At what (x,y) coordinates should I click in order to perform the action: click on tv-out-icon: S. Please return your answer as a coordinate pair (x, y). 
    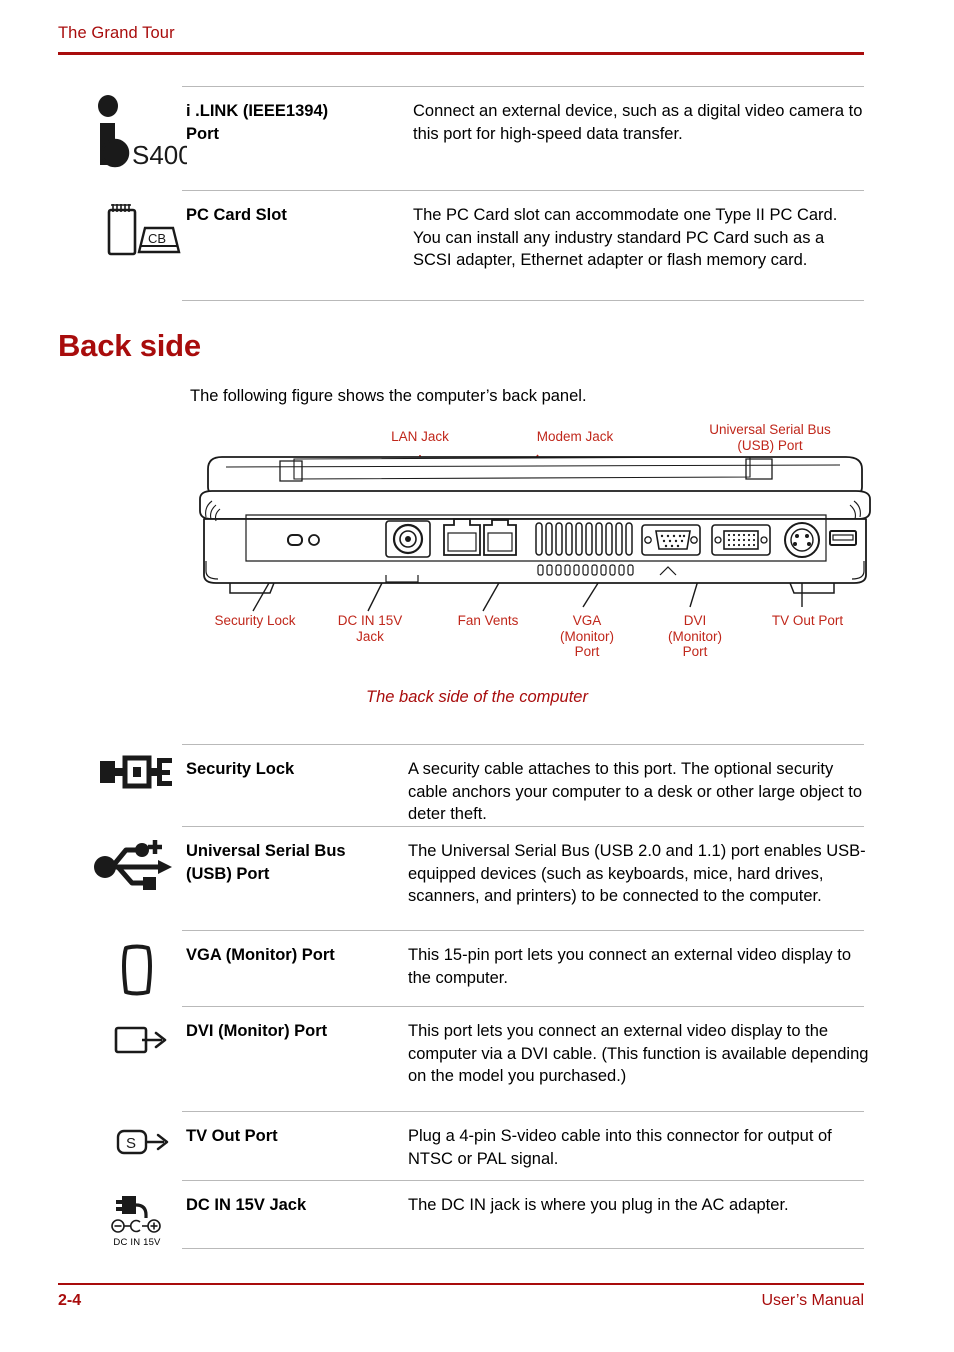
    Looking at the image, I should click on (137, 1144).